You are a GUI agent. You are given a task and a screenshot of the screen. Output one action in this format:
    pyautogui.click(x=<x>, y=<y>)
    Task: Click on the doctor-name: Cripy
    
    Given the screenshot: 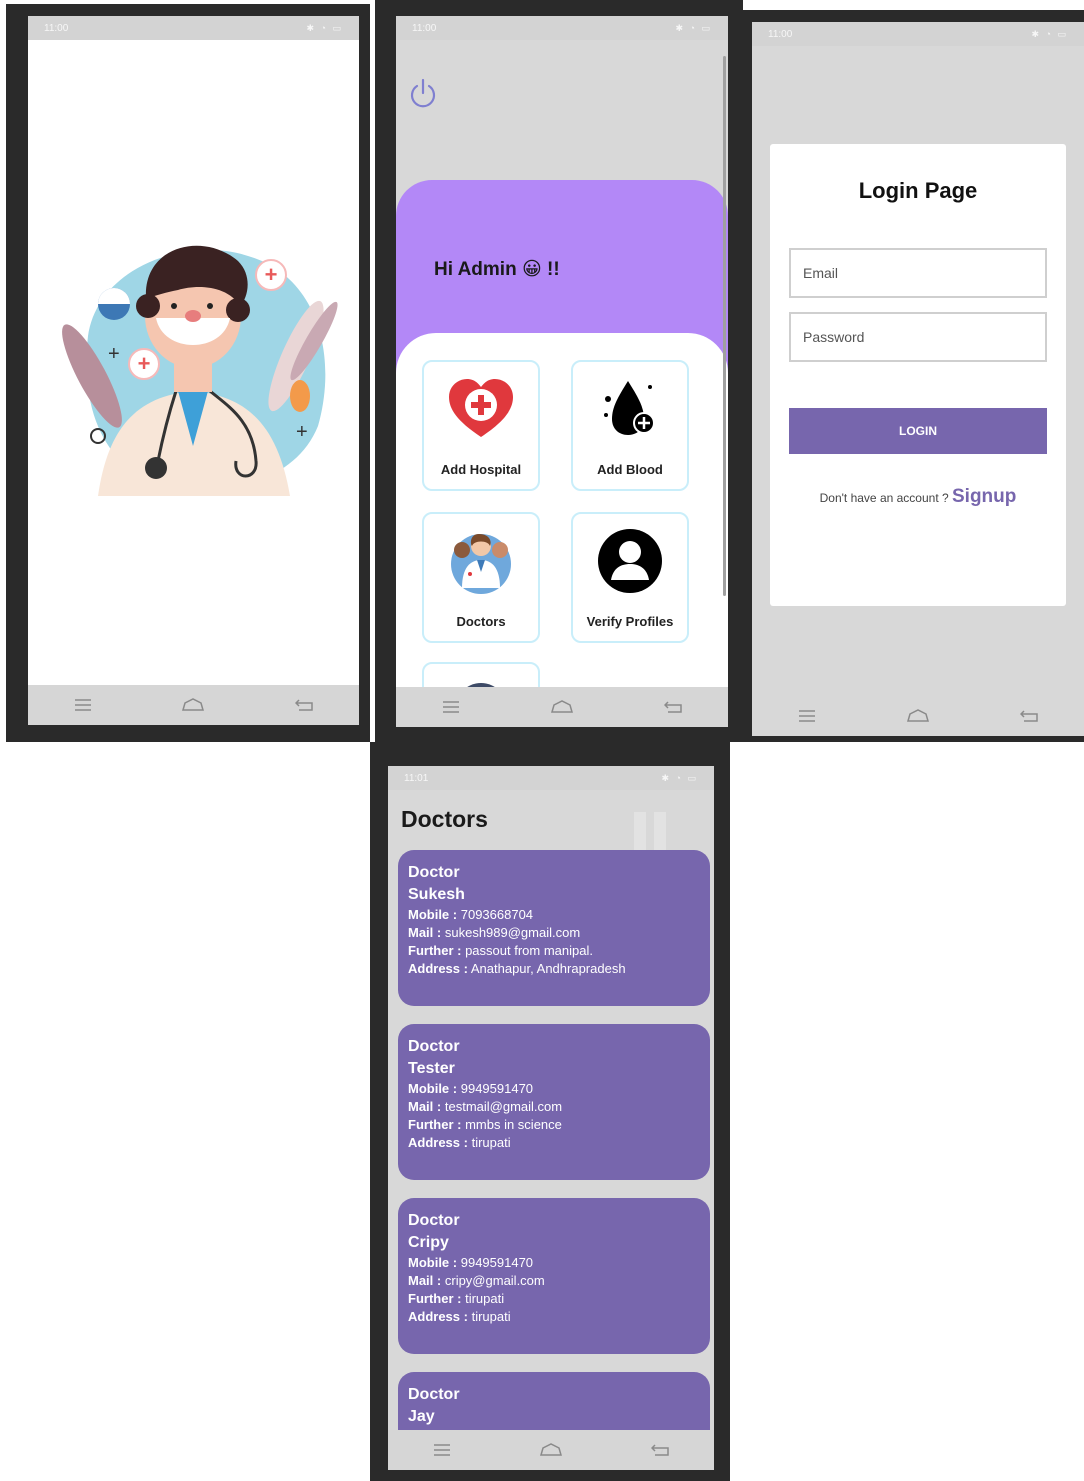 What is the action you would take?
    pyautogui.click(x=428, y=1242)
    